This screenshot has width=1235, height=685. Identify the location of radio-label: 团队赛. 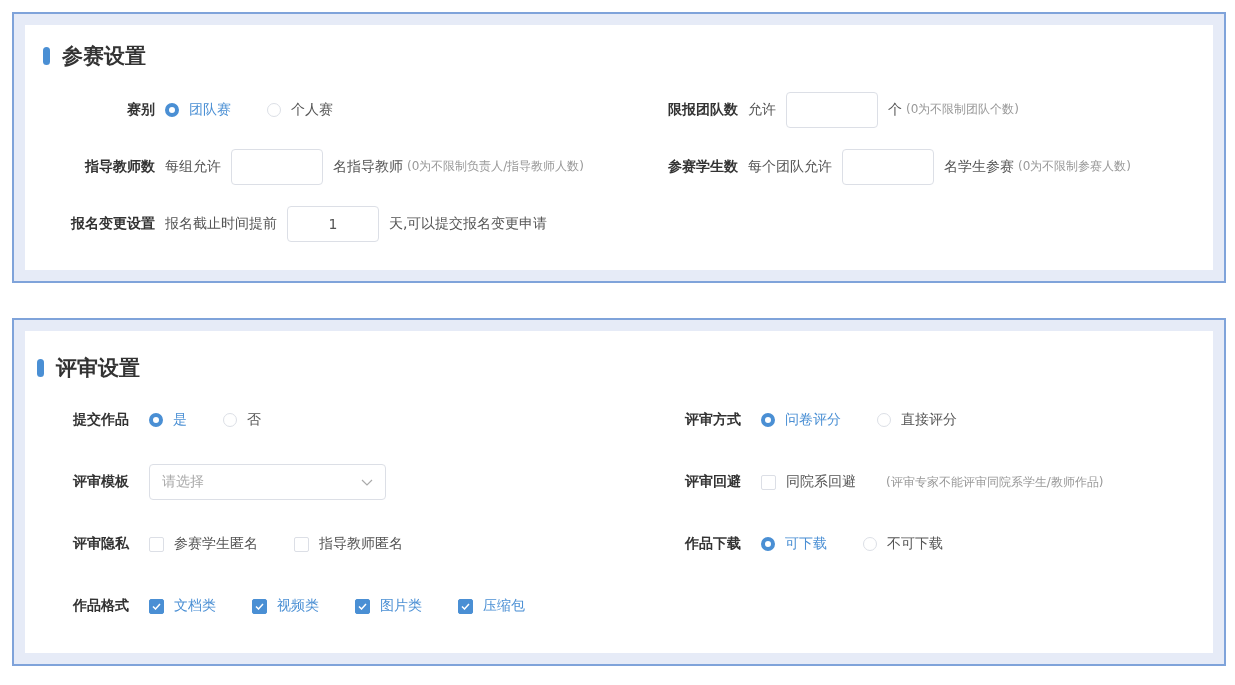
(210, 109).